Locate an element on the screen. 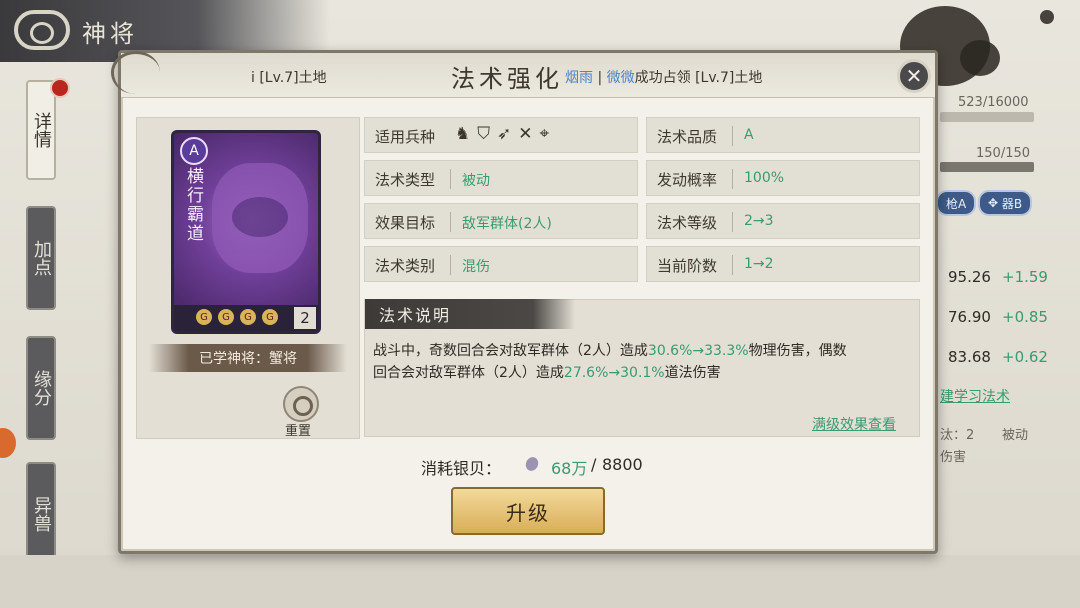 The width and height of the screenshot is (1080, 608). attr-value: 敌军群体(2人) is located at coordinates (507, 224).